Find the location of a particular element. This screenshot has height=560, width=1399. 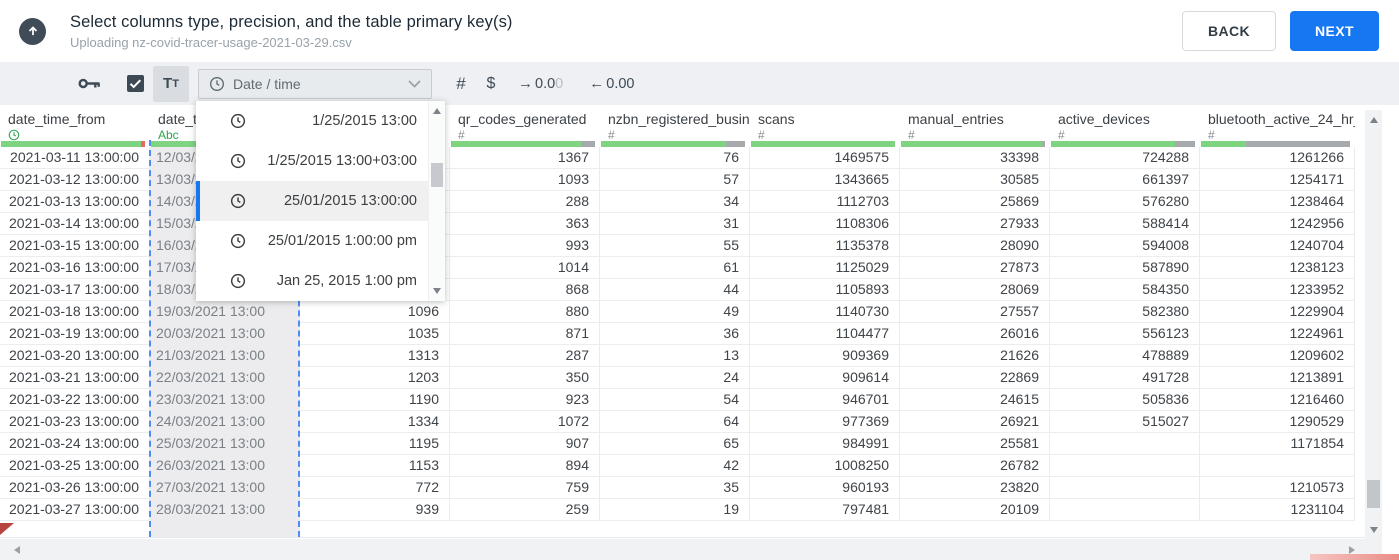

cell: 61 is located at coordinates (675, 267).